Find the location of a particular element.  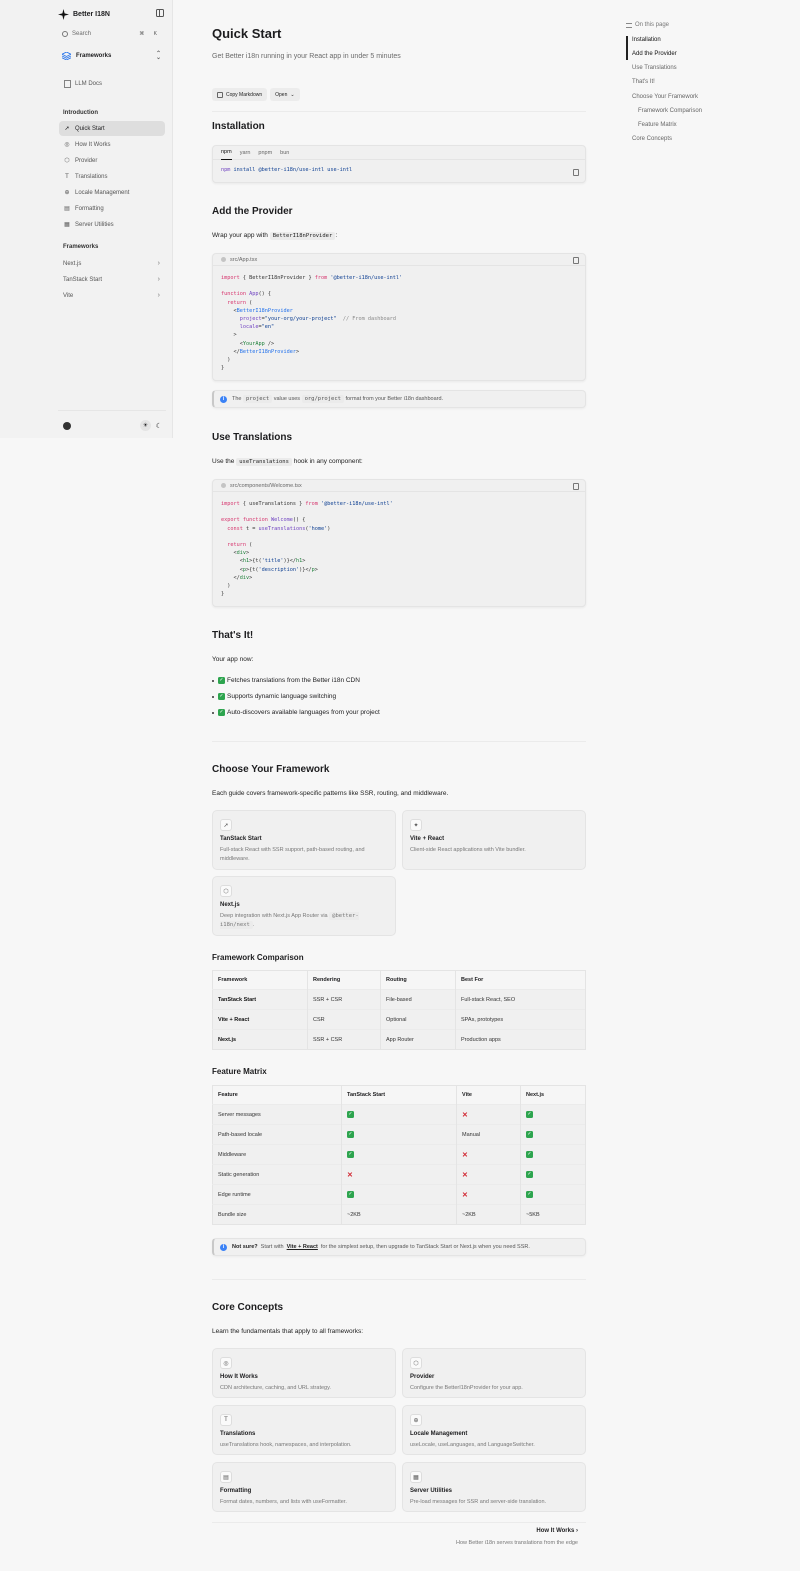

search-input: Search ⌘ K is located at coordinates (112, 34).